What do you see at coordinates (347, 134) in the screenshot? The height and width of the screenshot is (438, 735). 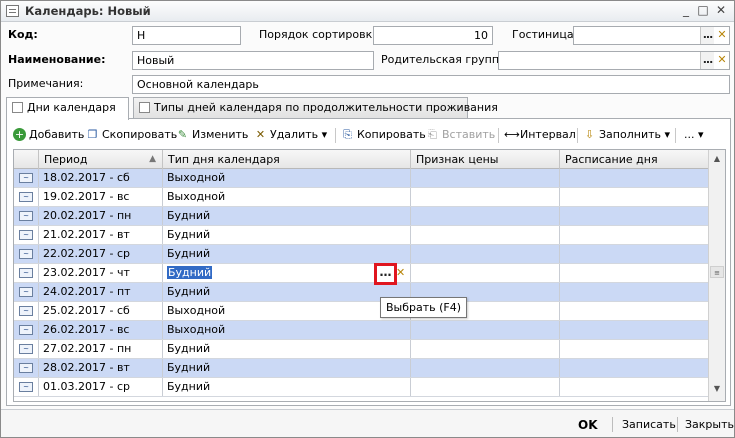 I see `clipboard-copy-icon: ⎘` at bounding box center [347, 134].